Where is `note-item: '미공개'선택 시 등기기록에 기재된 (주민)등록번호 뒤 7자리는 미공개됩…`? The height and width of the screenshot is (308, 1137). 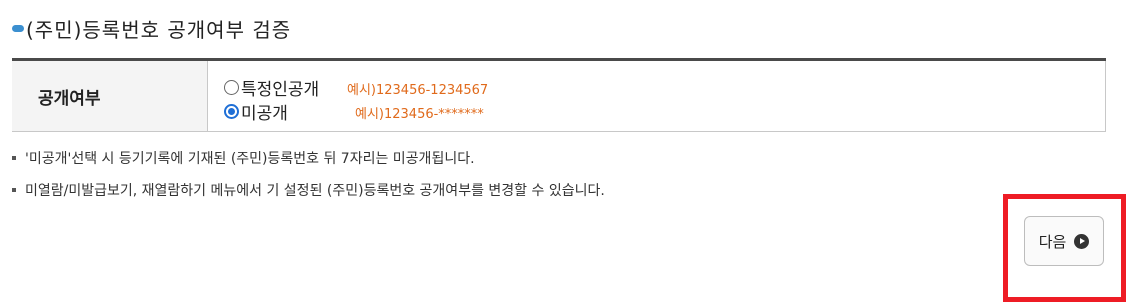
note-item: '미공개'선택 시 등기기록에 기재된 (주민)등록번호 뒤 7자리는 미공개됩… is located at coordinates (243, 158).